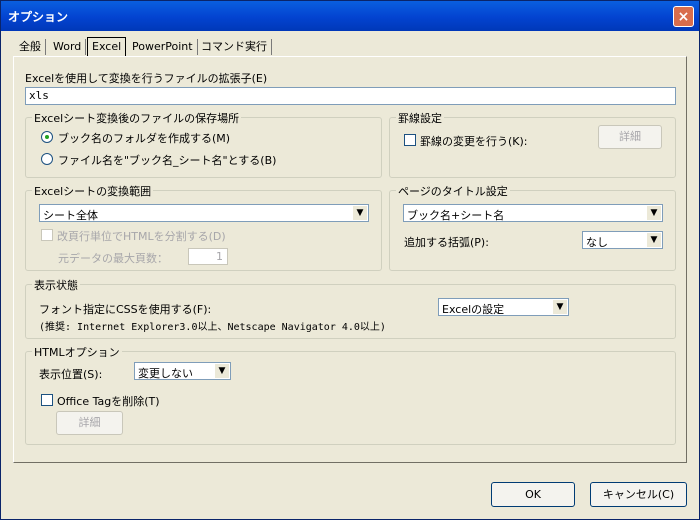 This screenshot has height=520, width=700. What do you see at coordinates (38, 17) in the screenshot?
I see `window-title: オプション` at bounding box center [38, 17].